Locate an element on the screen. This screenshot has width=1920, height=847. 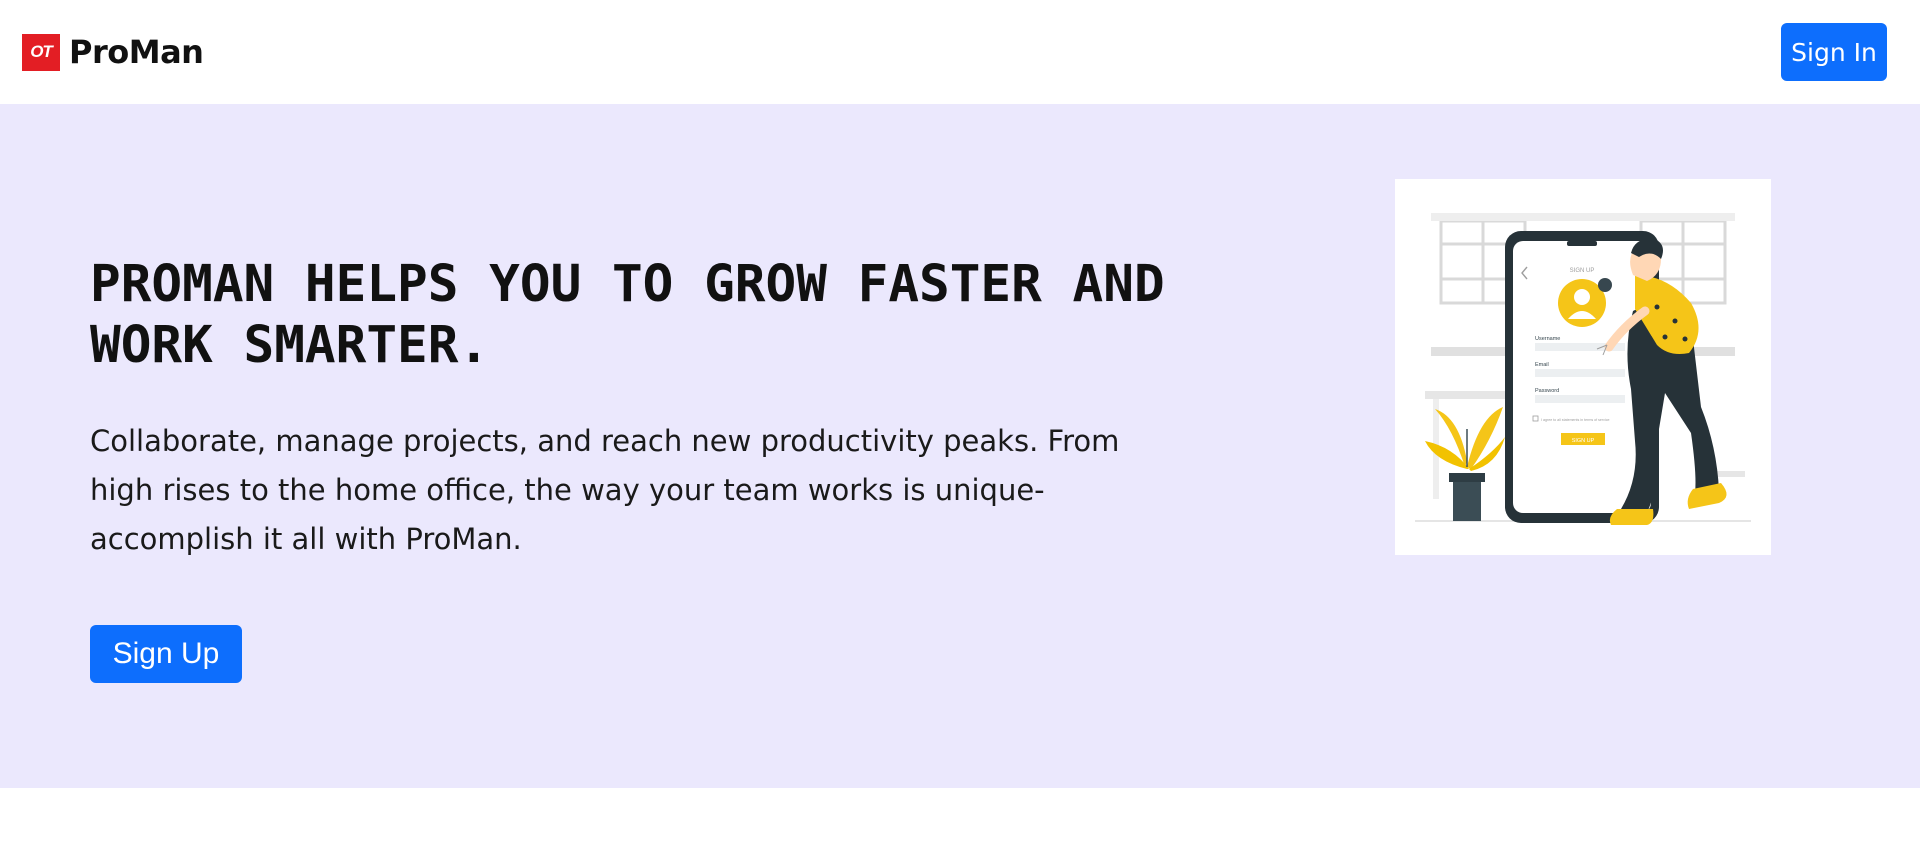
brand-name: ProMan is located at coordinates (136, 52).